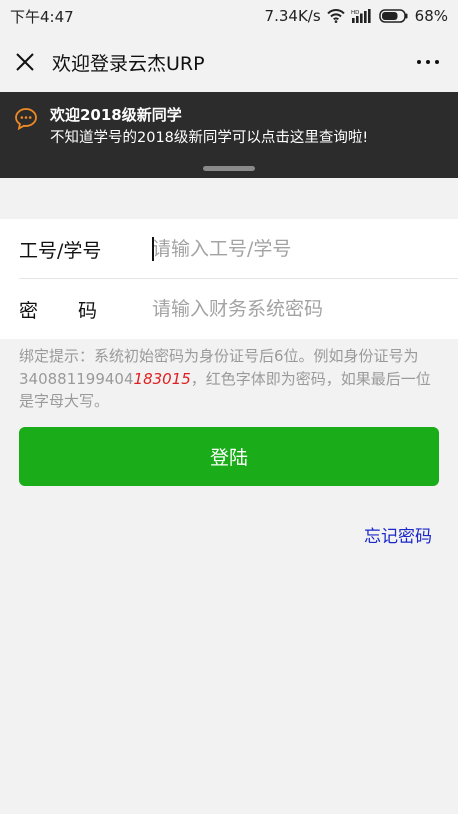 The width and height of the screenshot is (458, 814). Describe the element at coordinates (128, 63) in the screenshot. I see `page-title: 欢迎登录云杰URP` at that location.